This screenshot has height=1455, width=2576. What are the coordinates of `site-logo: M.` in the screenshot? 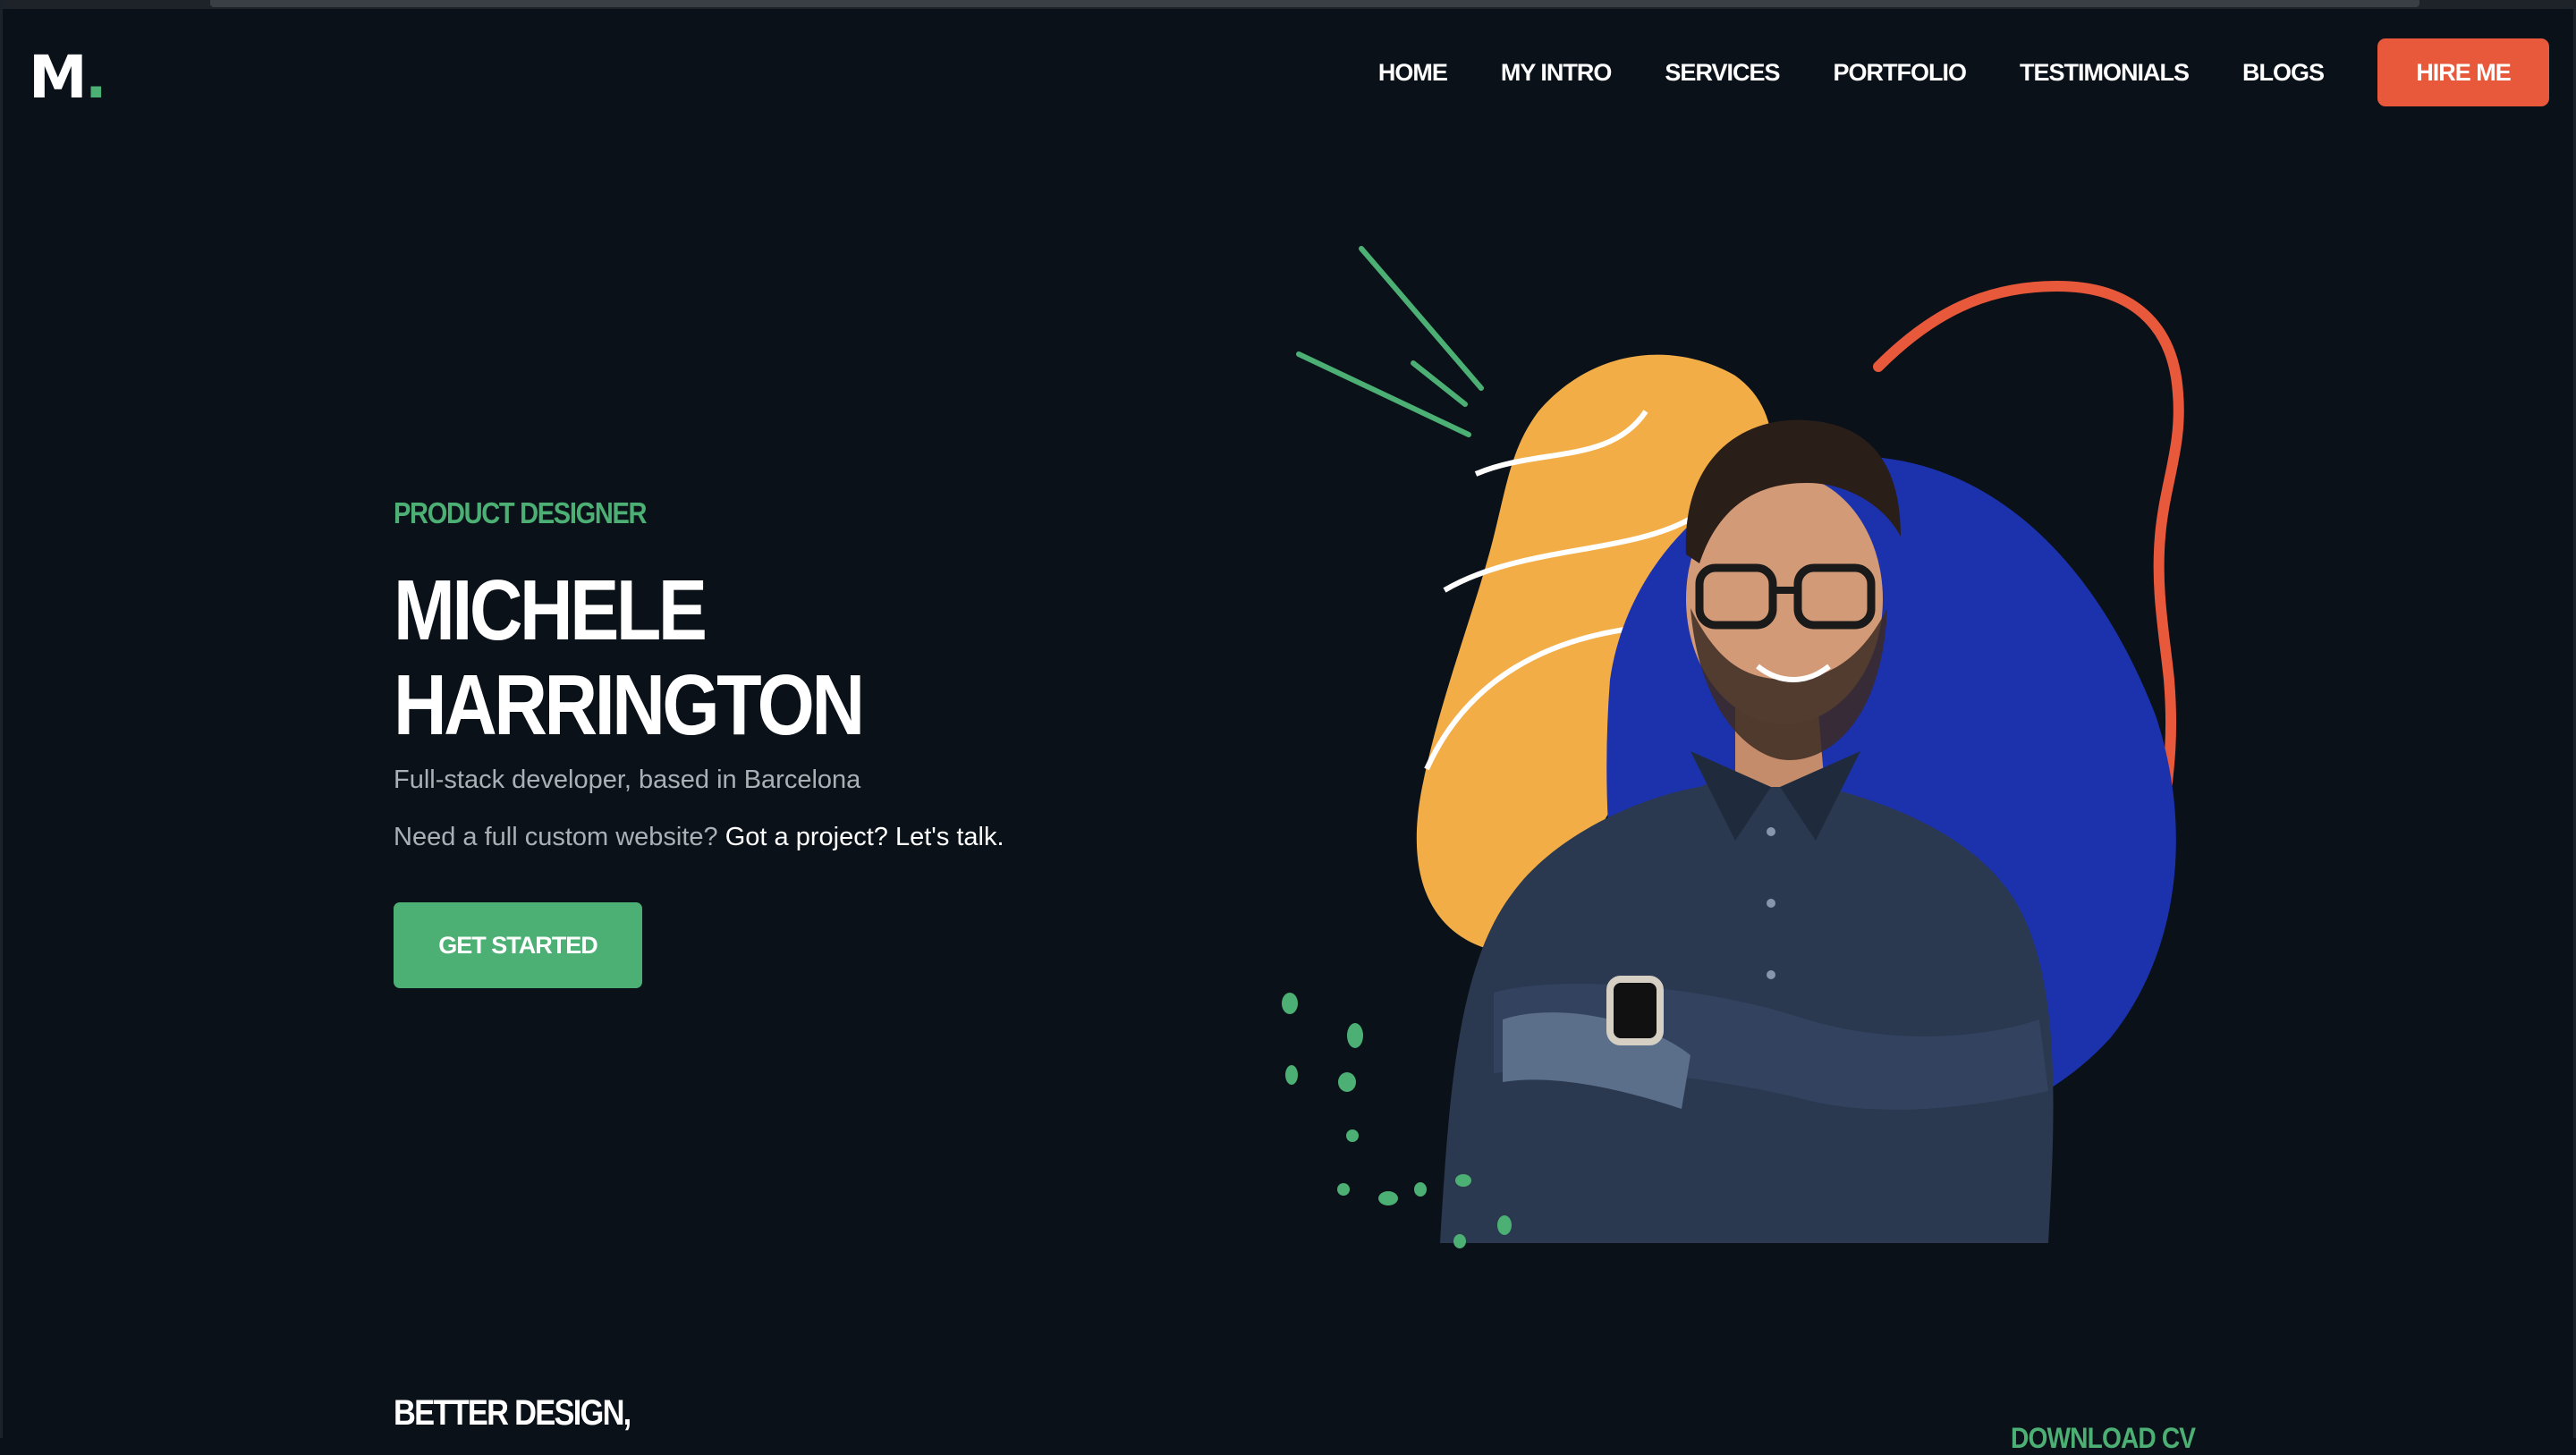 It's located at (68, 78).